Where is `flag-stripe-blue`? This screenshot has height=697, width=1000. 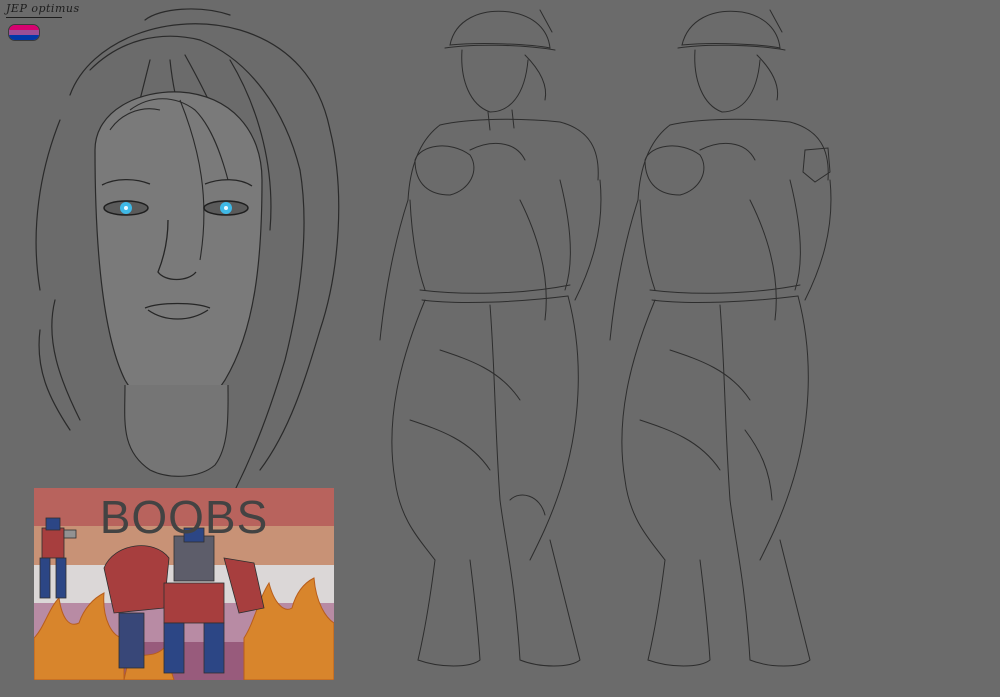 flag-stripe-blue is located at coordinates (24, 37).